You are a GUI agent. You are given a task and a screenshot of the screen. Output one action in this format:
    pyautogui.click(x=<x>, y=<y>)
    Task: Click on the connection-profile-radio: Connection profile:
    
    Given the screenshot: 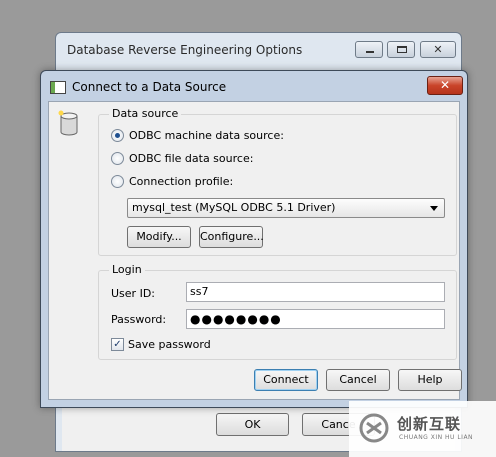 What is the action you would take?
    pyautogui.click(x=172, y=181)
    